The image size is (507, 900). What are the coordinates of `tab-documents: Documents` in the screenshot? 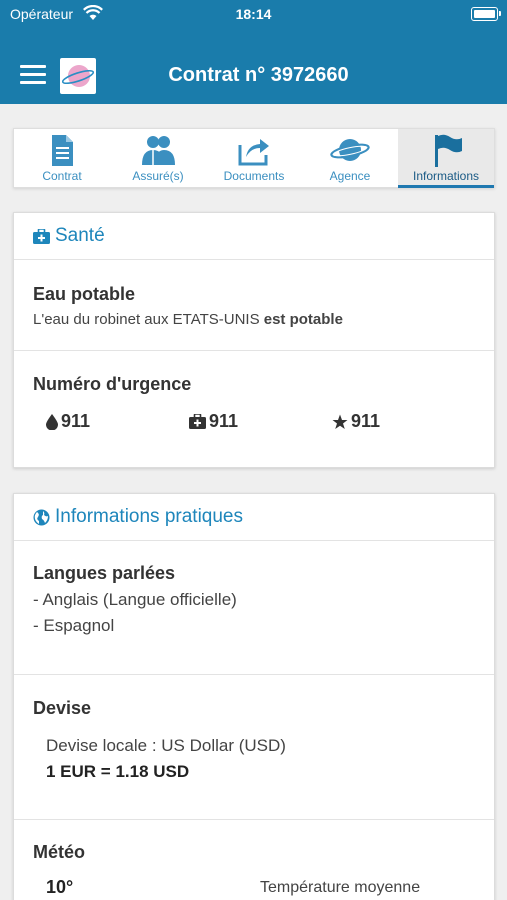 It's located at (254, 158).